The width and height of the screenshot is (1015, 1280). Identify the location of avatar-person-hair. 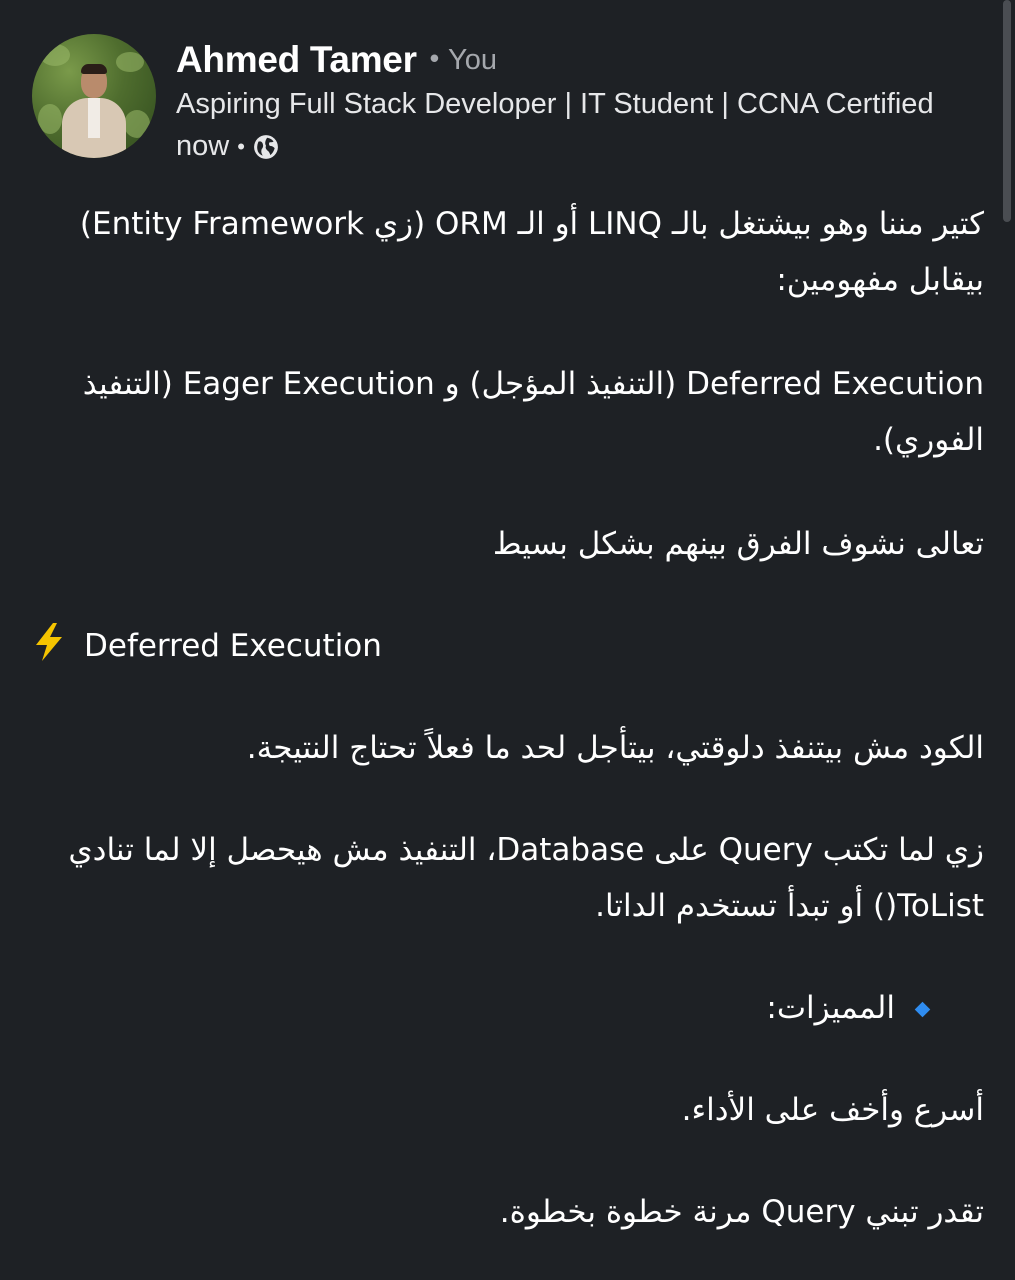
(94, 69).